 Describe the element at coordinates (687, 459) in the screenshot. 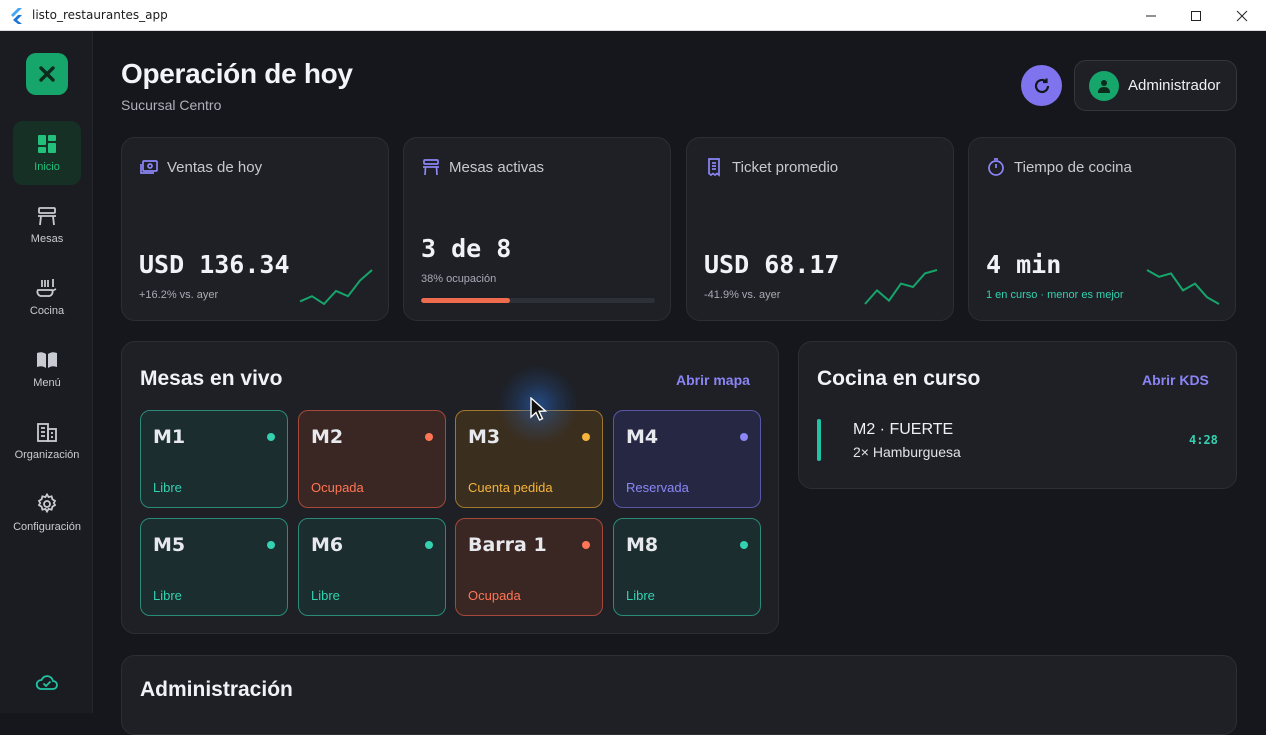

I see `table-tile: M4 Reservada` at that location.